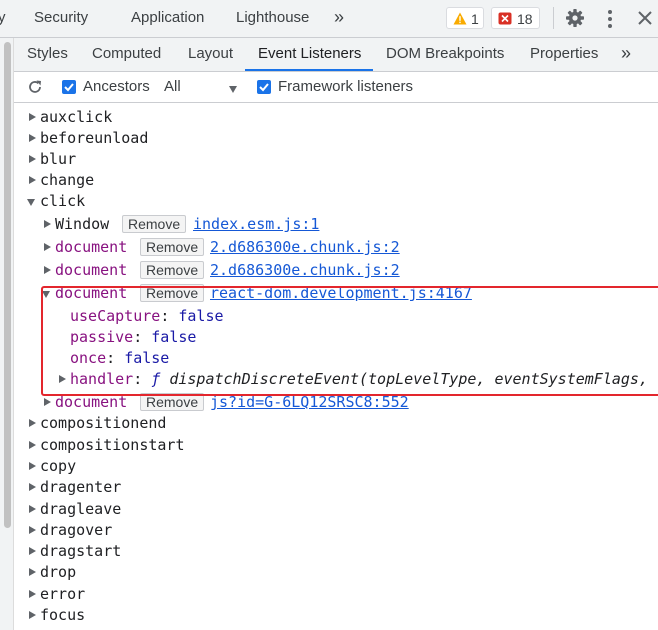 The image size is (658, 630). I want to click on tab-console-partial: y, so click(3, 17).